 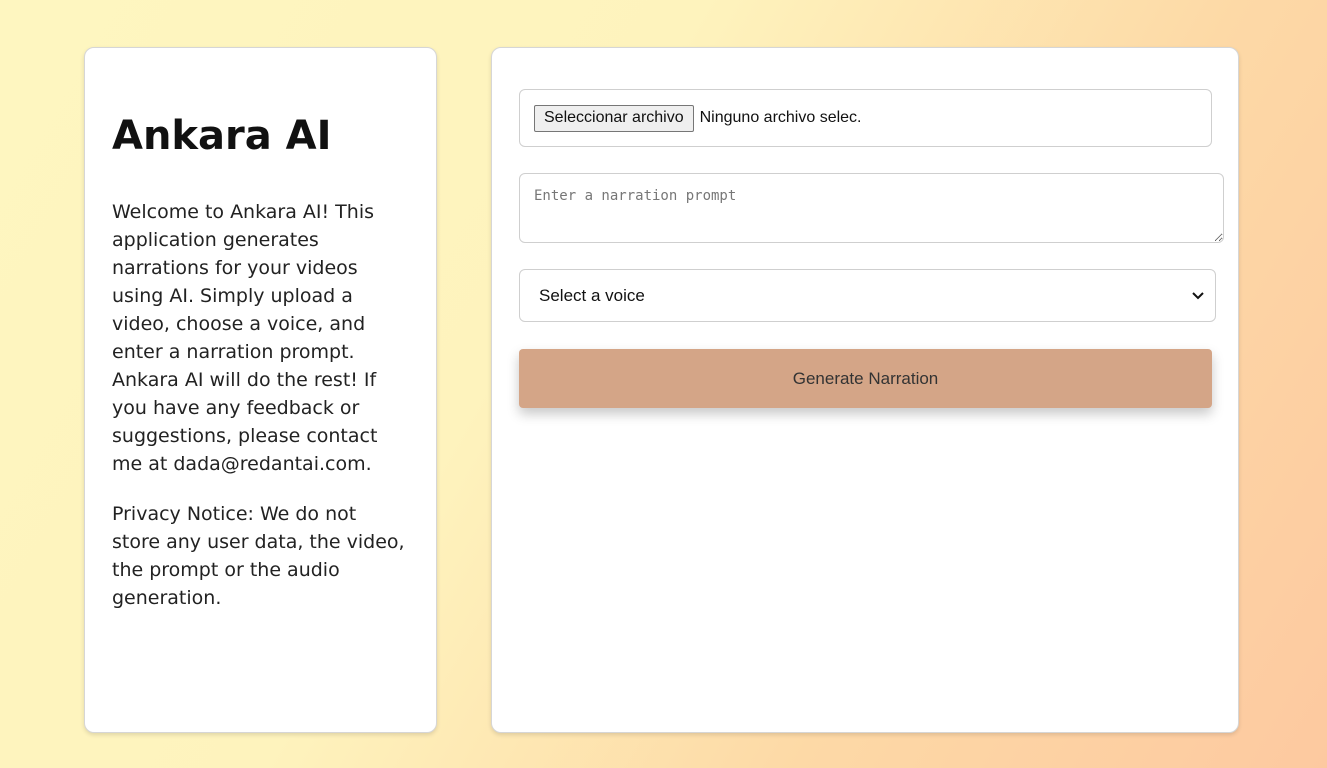 I want to click on app-title: Ankara AI, so click(x=222, y=136).